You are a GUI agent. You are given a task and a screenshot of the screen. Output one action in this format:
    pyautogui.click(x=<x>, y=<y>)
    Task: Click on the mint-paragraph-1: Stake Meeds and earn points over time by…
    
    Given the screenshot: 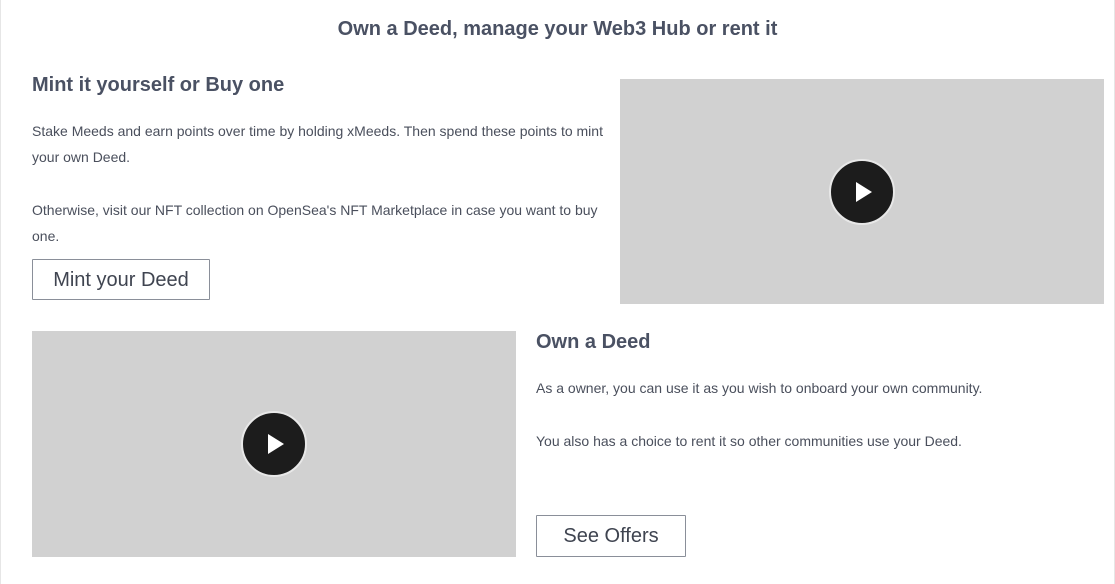 What is the action you would take?
    pyautogui.click(x=317, y=144)
    